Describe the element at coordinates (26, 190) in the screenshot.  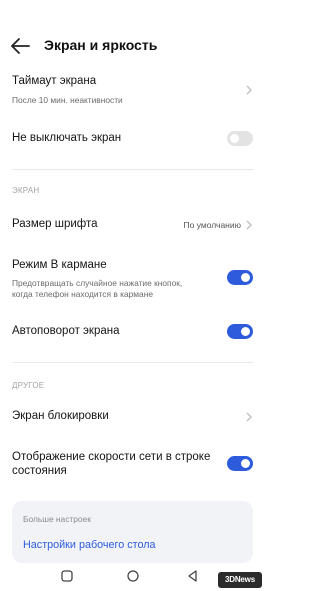
I see `section-header-screen: ЭКРАН` at that location.